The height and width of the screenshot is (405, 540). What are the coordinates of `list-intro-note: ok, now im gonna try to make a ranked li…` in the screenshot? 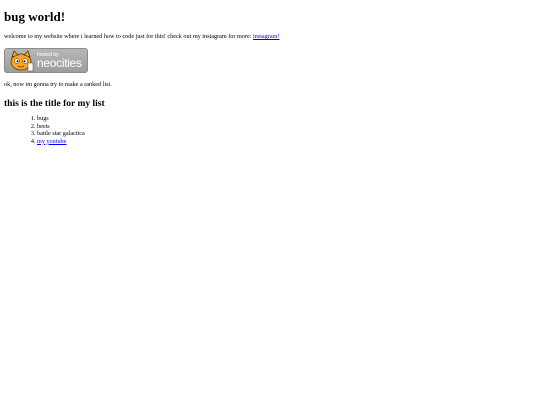 It's located at (58, 84).